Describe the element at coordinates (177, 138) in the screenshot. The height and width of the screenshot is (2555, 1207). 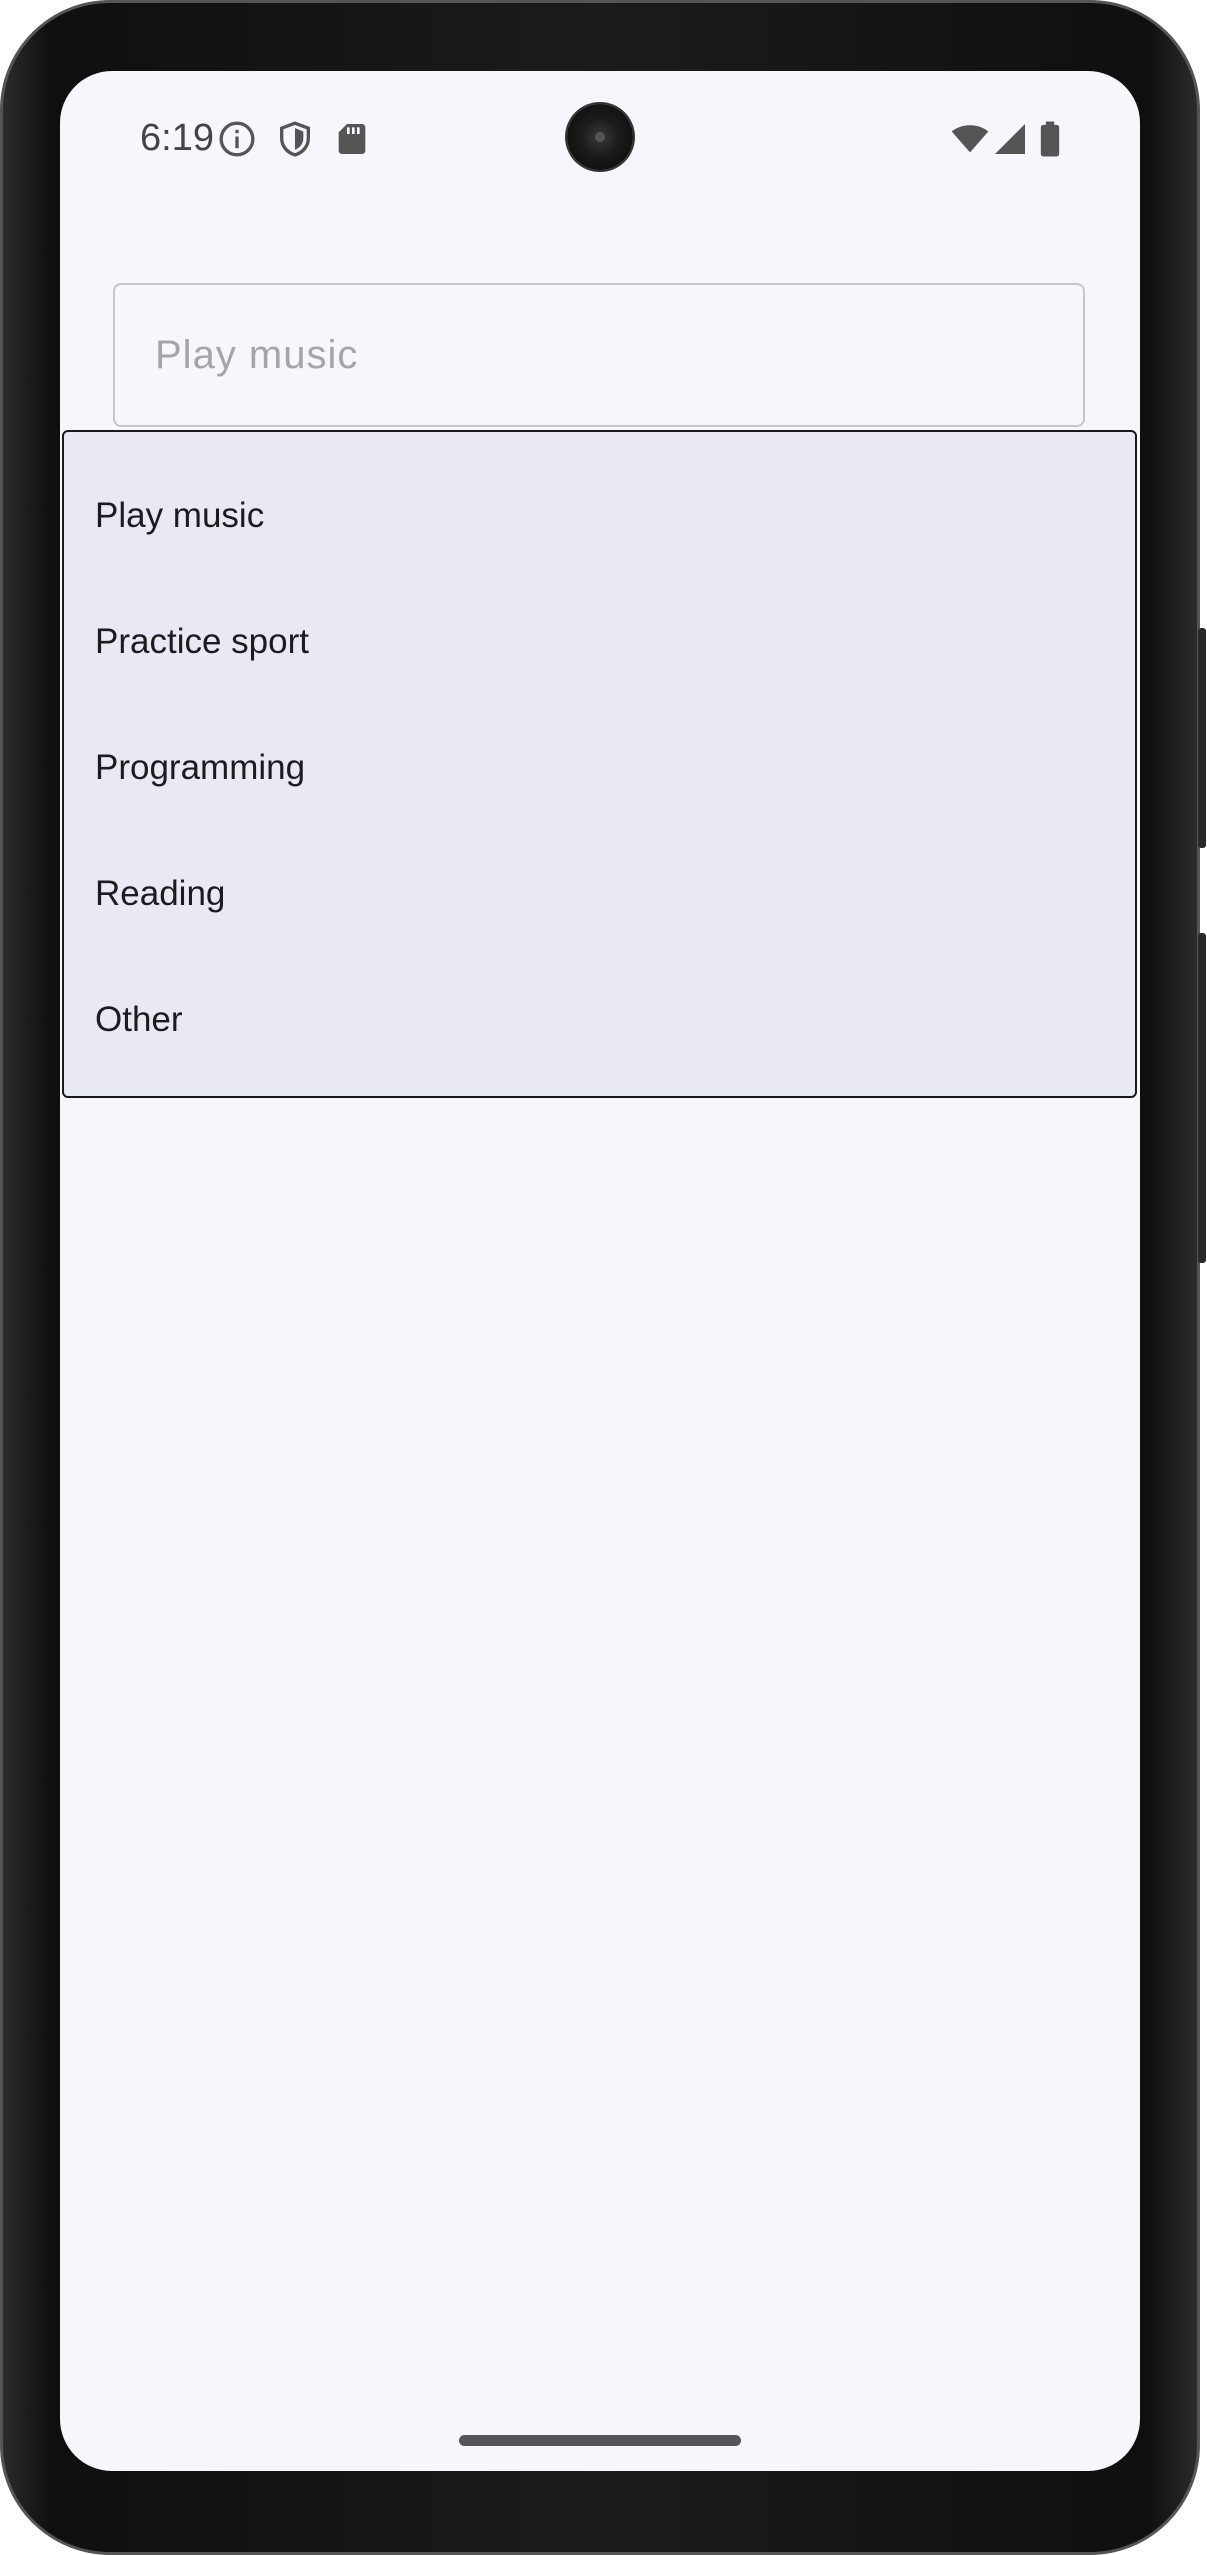
I see `status-time: 6:19` at that location.